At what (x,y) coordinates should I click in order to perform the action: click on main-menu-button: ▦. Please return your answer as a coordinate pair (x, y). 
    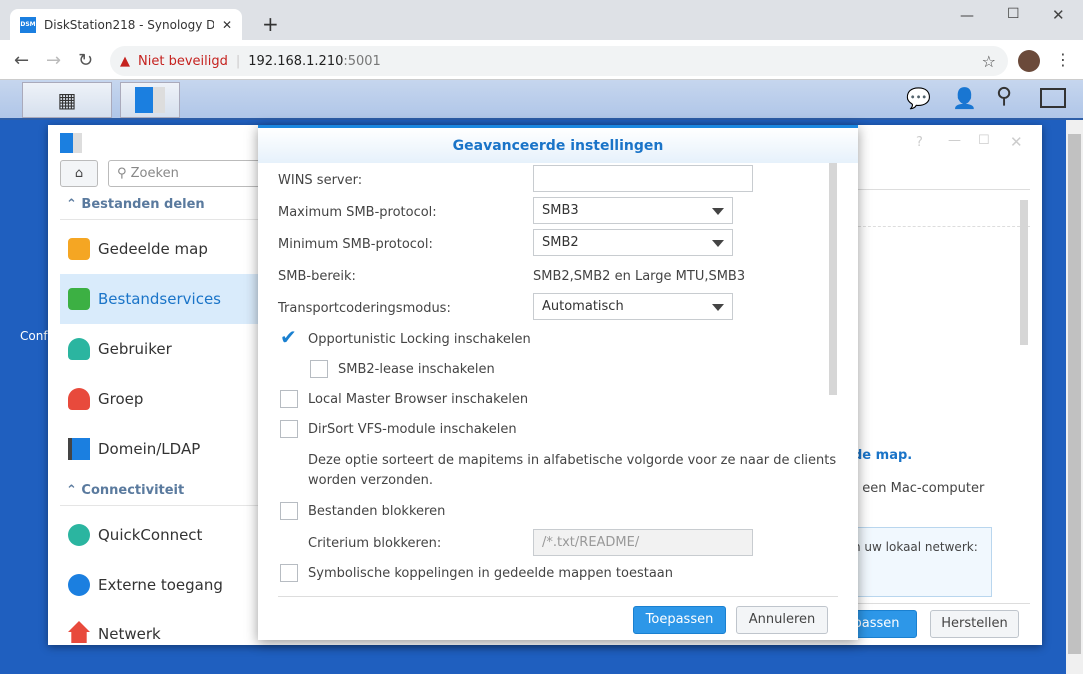
    Looking at the image, I should click on (67, 100).